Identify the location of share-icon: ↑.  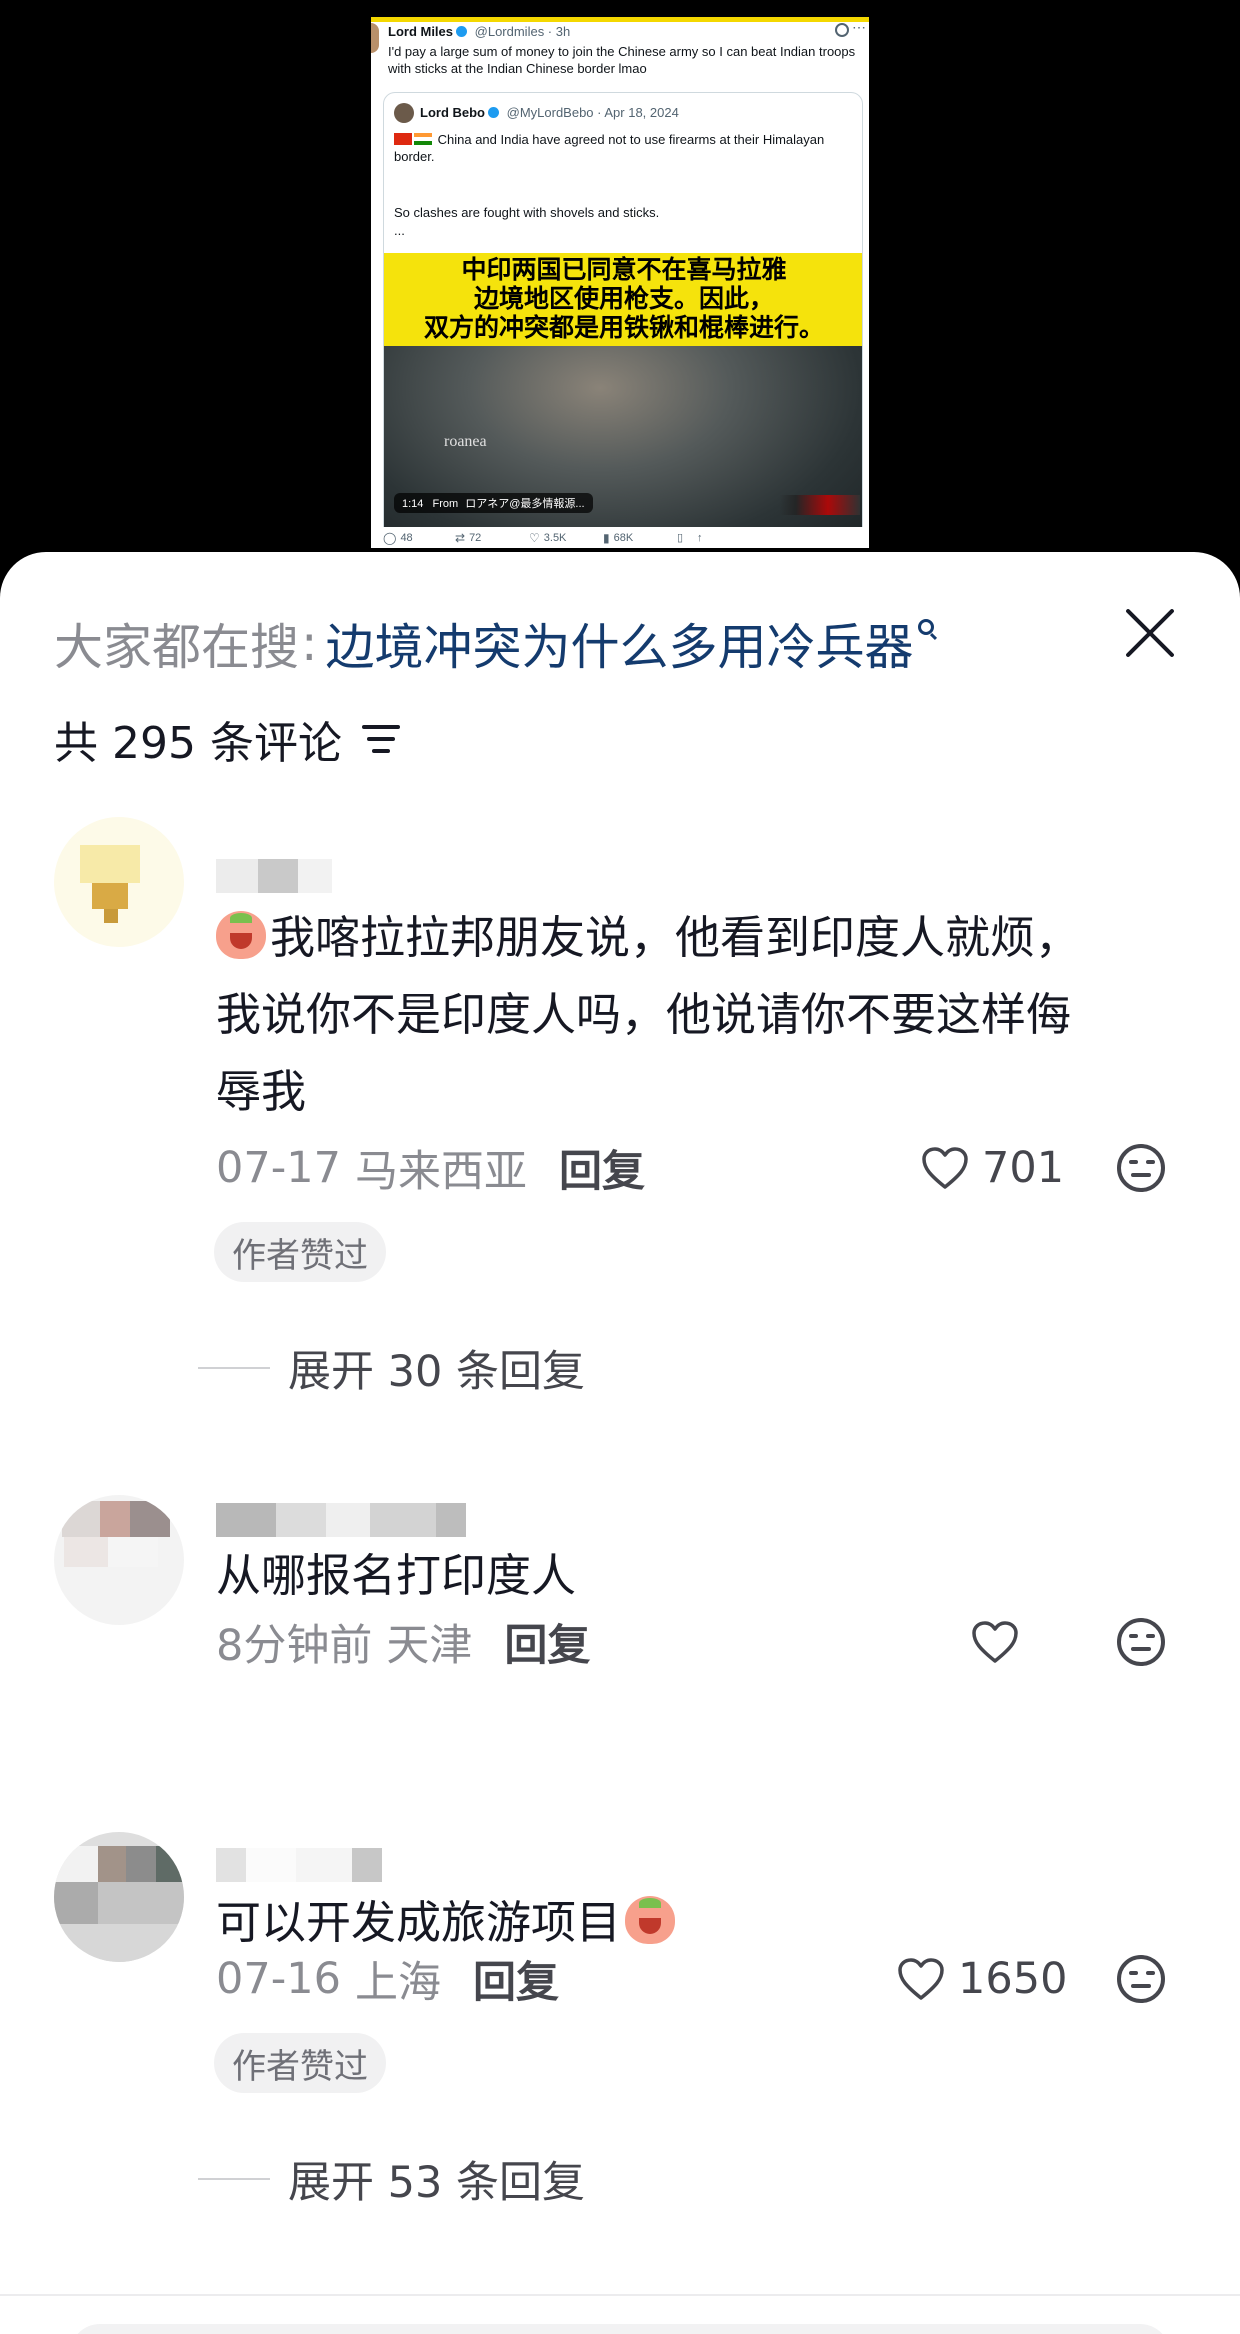
(700, 537).